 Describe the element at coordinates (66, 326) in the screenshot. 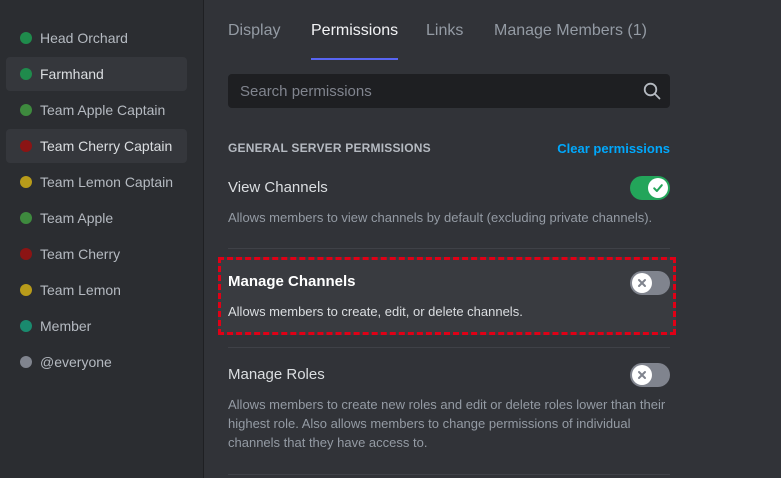

I see `role-label: Member` at that location.